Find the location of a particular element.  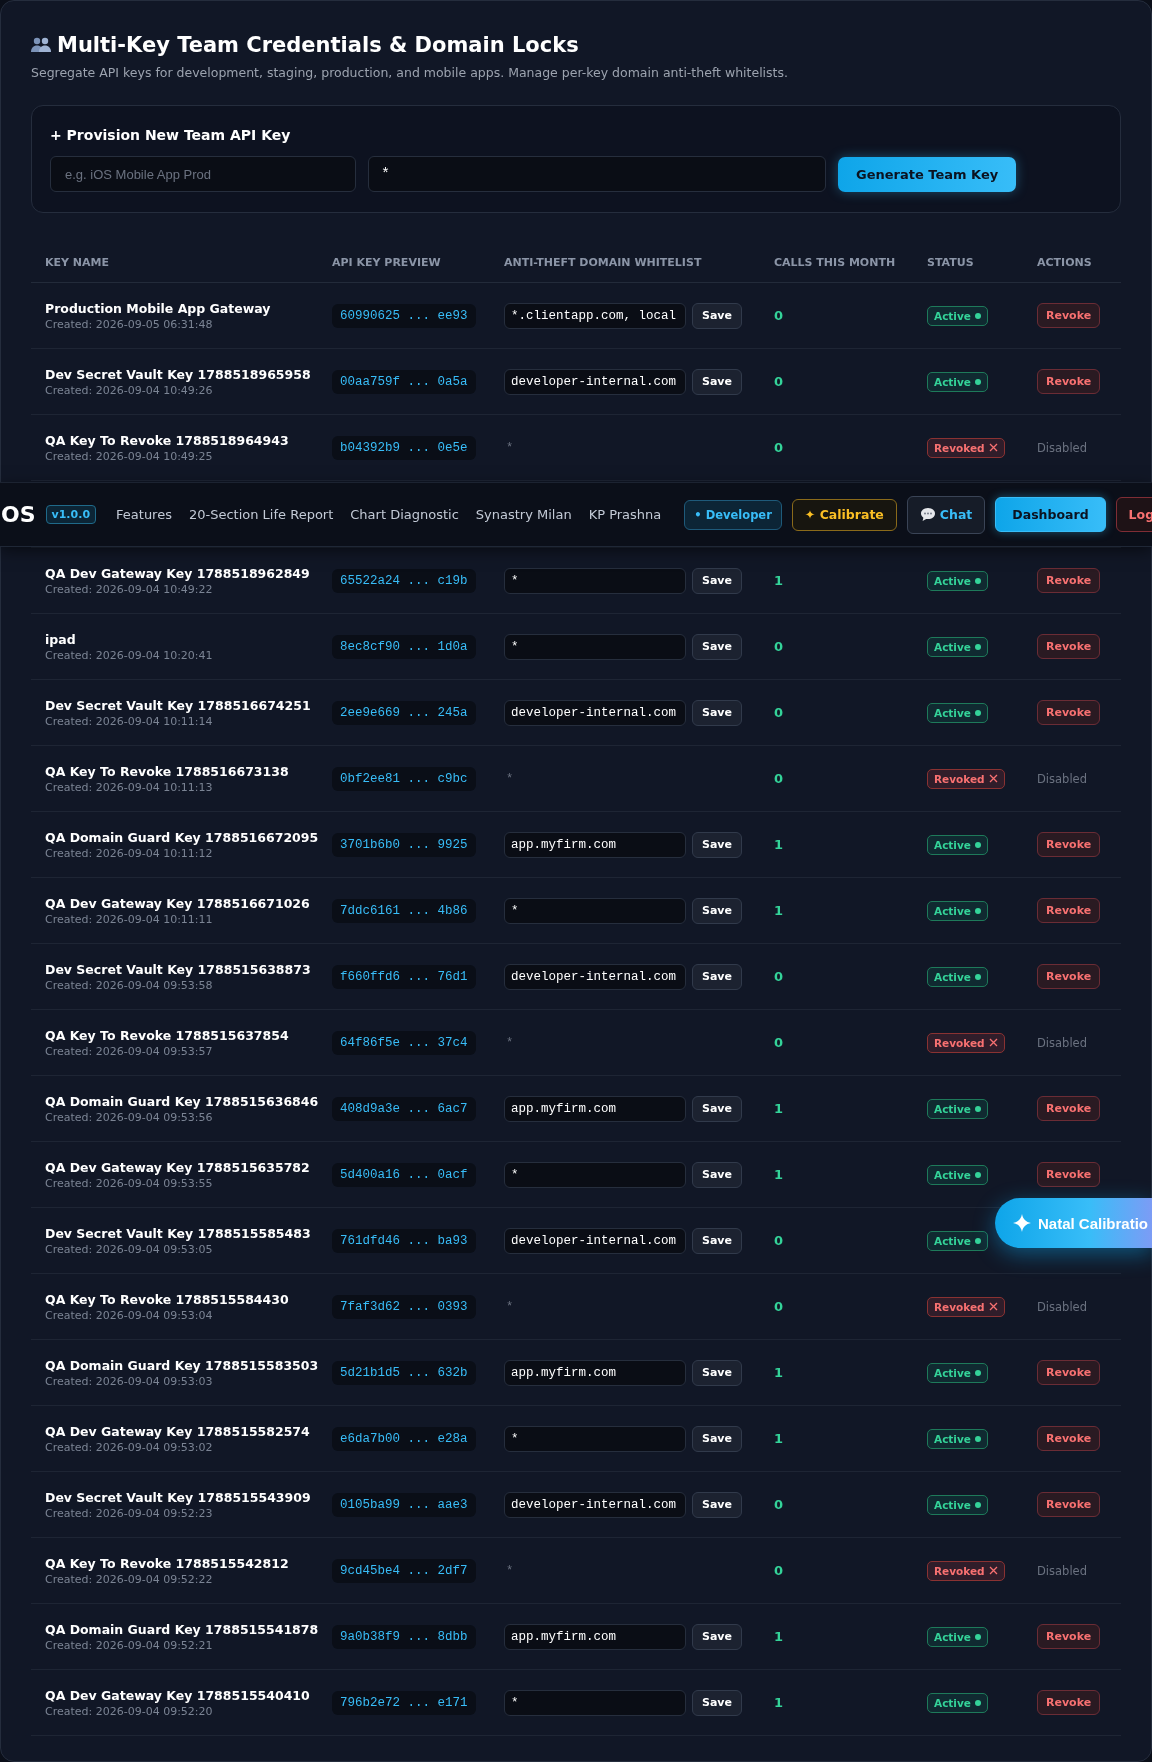

key-preview: 2ee9e669 ... 245a is located at coordinates (404, 712).